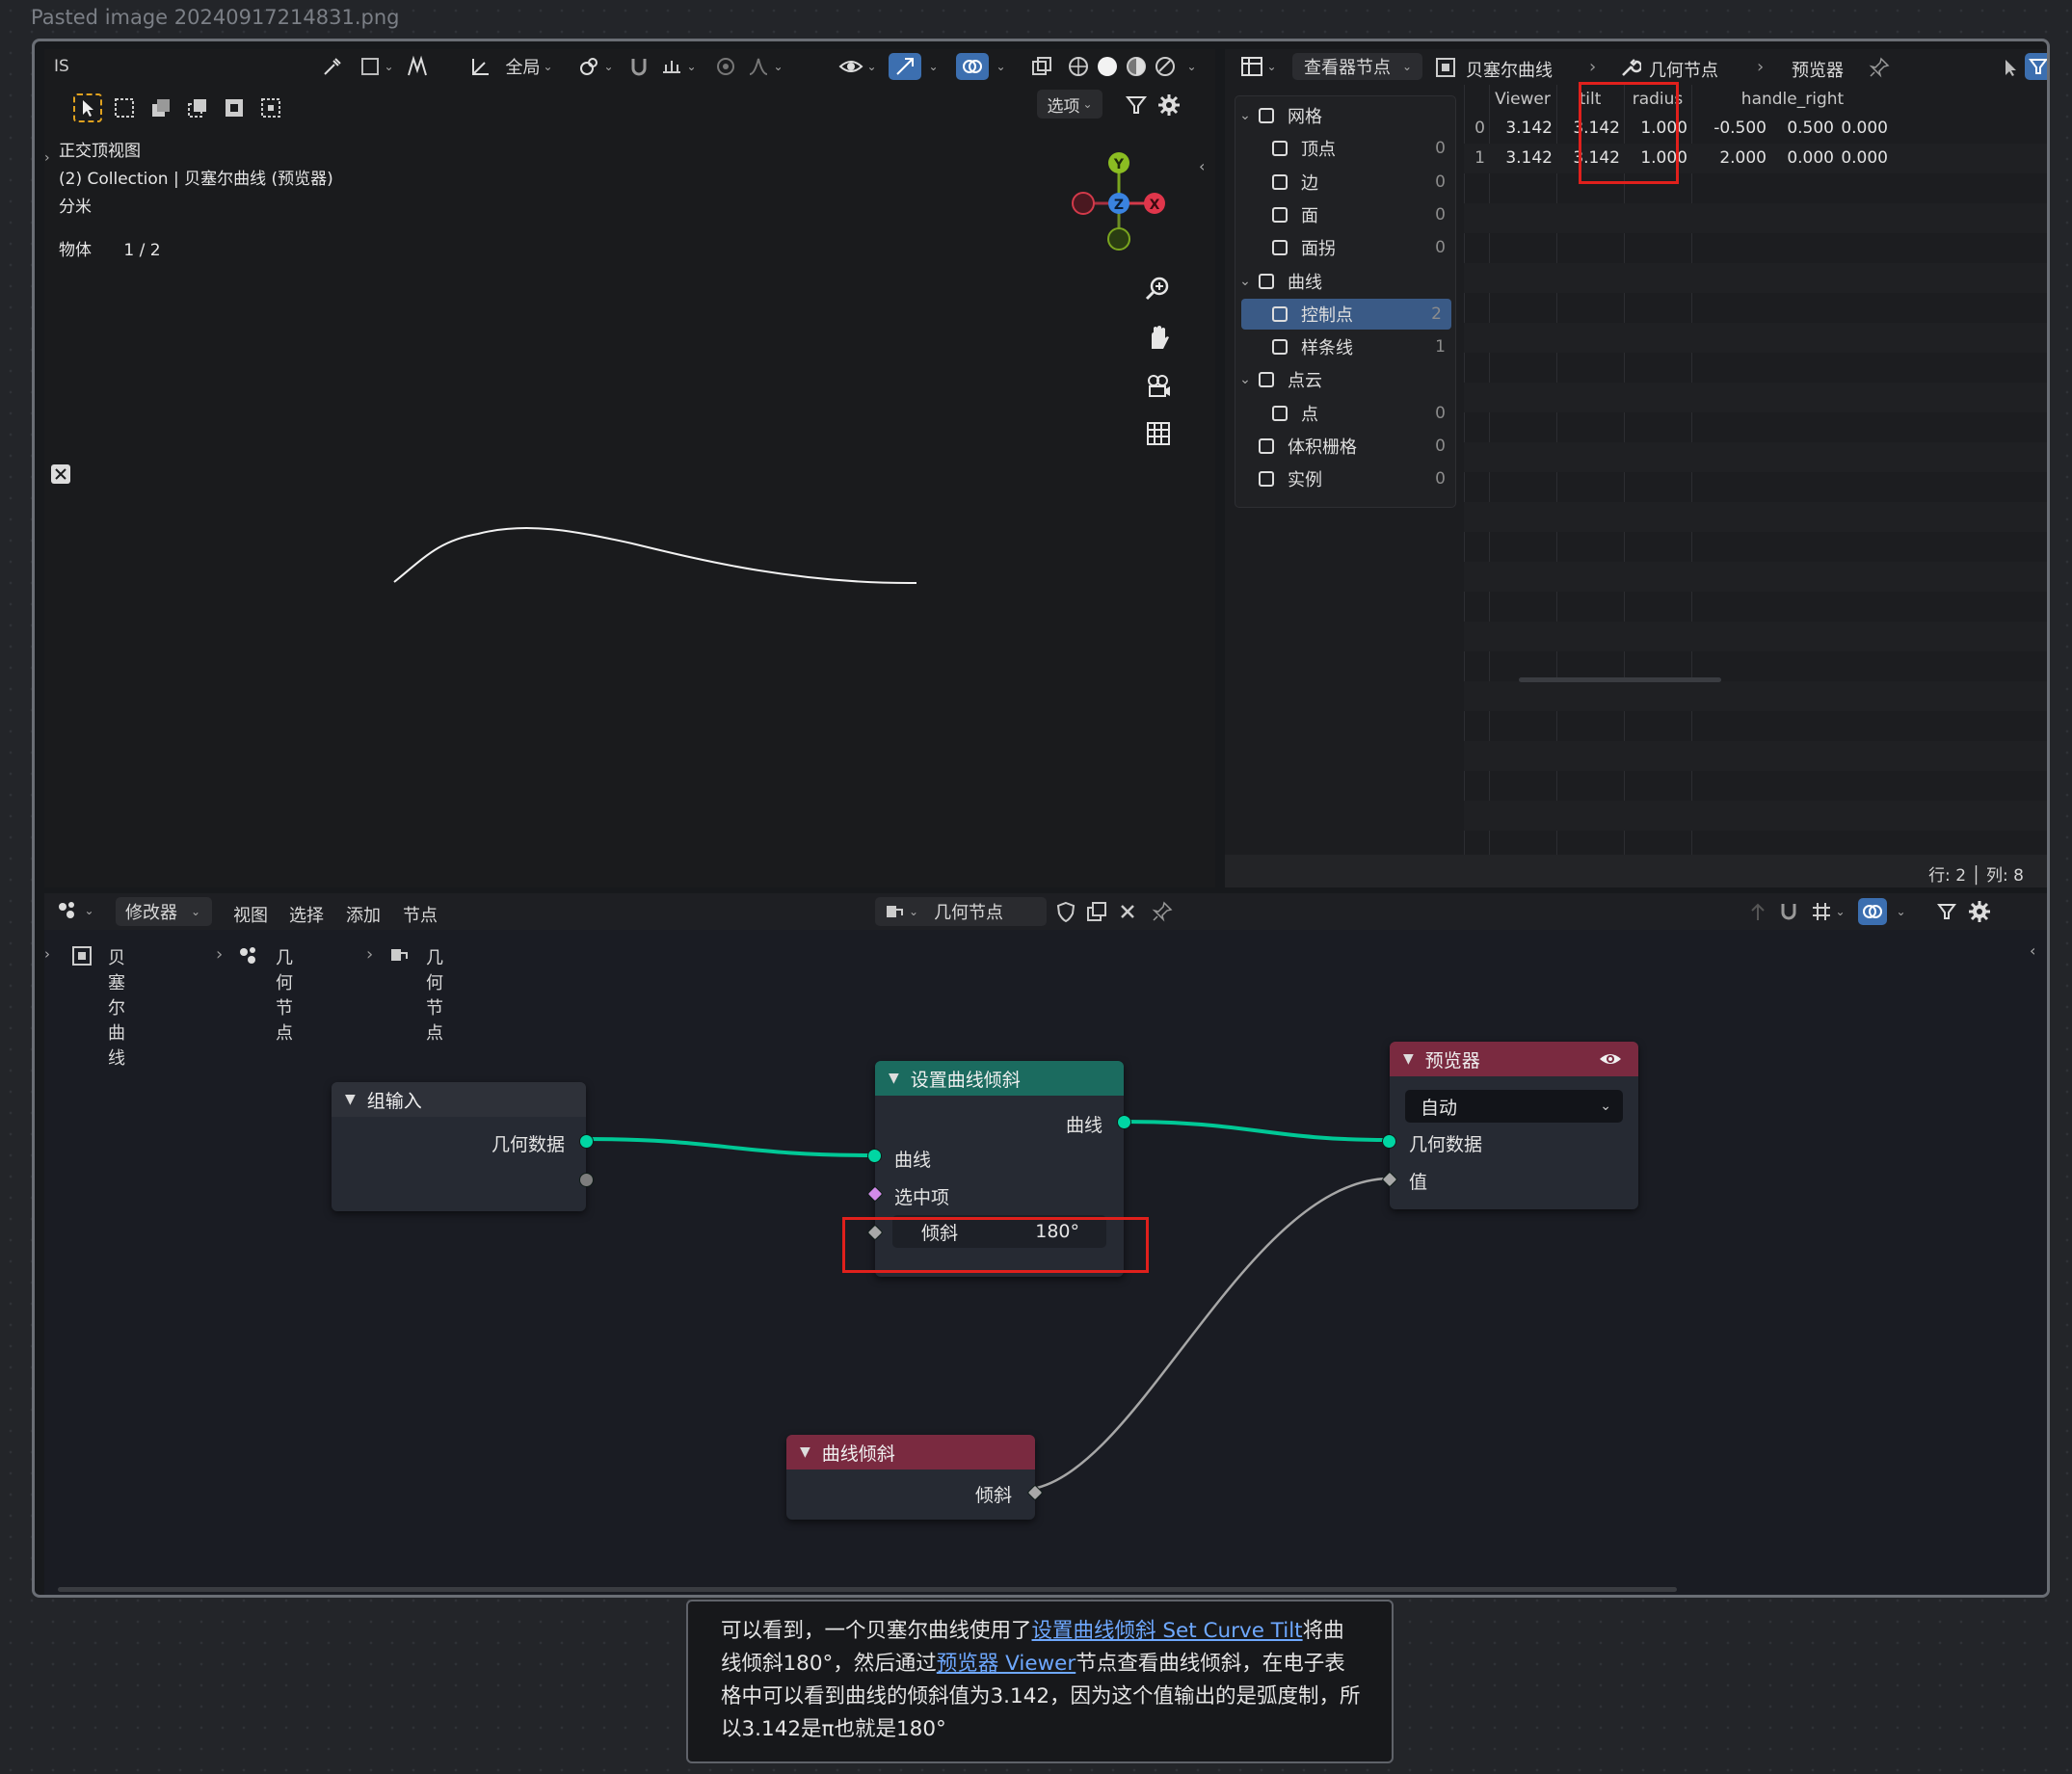 This screenshot has height=1774, width=2072. What do you see at coordinates (1256, 1131) in the screenshot?
I see `link-set-tilt-to-viewer` at bounding box center [1256, 1131].